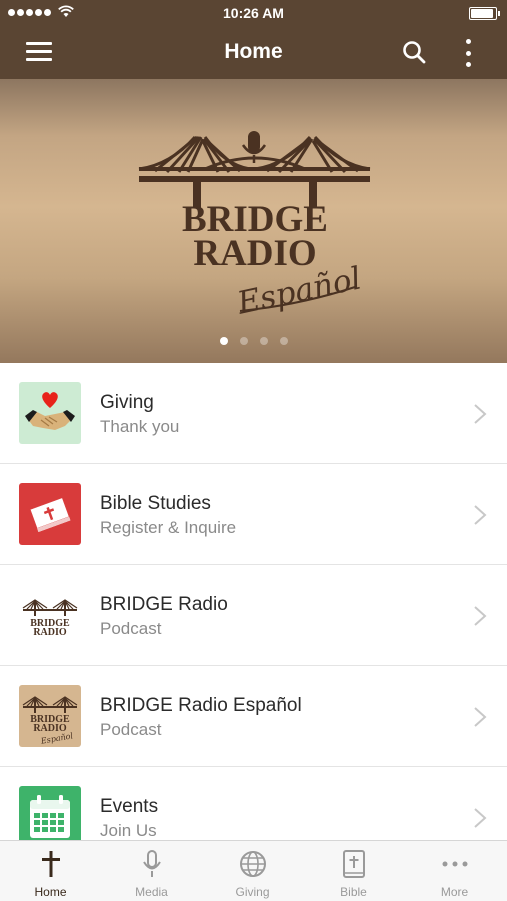 The width and height of the screenshot is (507, 901). Describe the element at coordinates (50, 413) in the screenshot. I see `giving-handshake-heart-icon` at that location.